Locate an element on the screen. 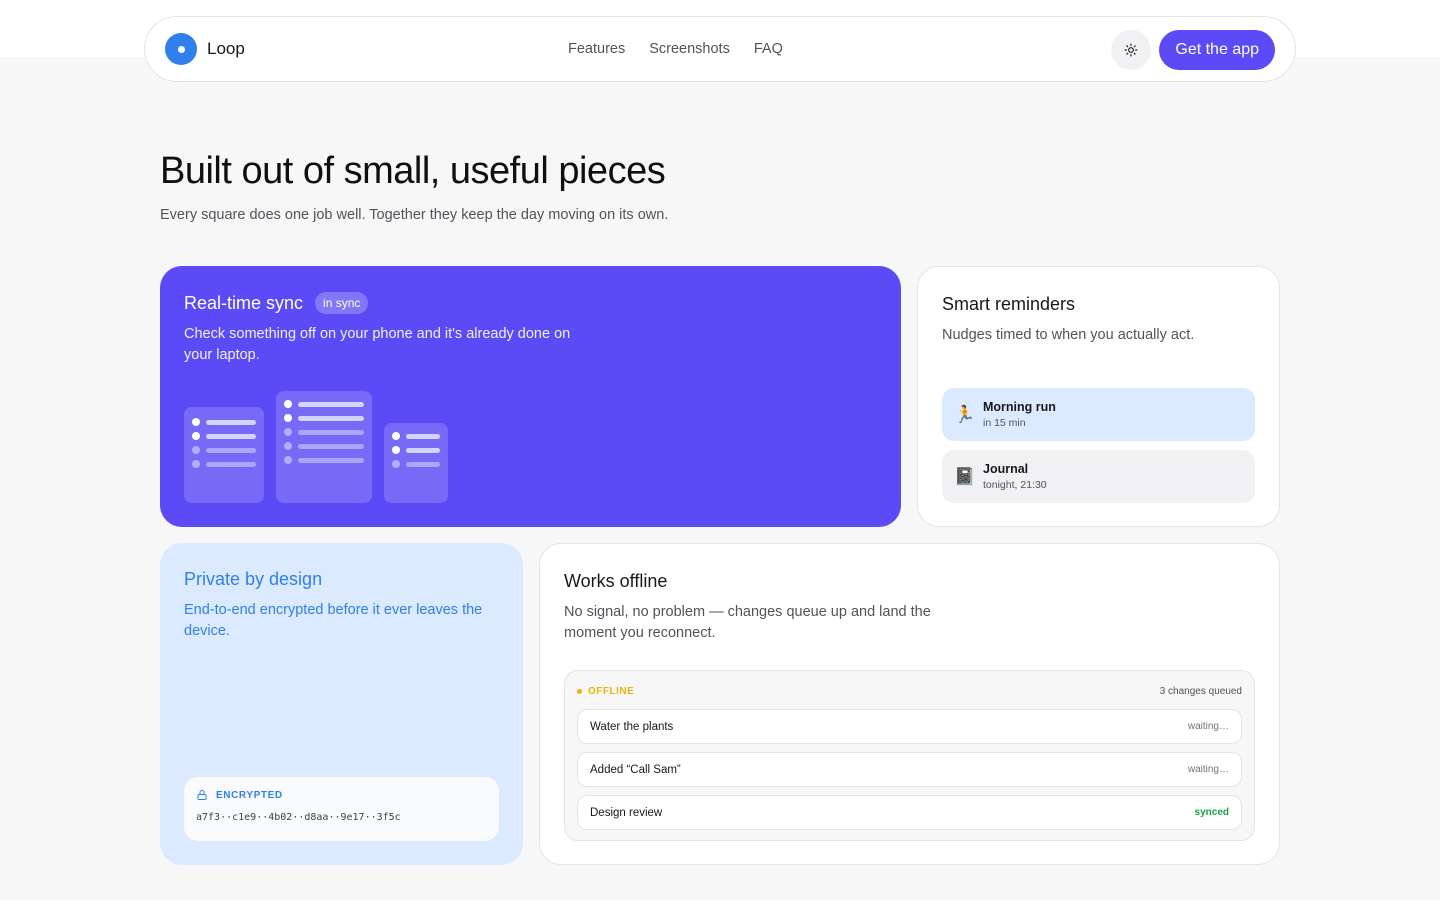 This screenshot has height=900, width=1440. page-title: Built out of small, useful pieces is located at coordinates (413, 171).